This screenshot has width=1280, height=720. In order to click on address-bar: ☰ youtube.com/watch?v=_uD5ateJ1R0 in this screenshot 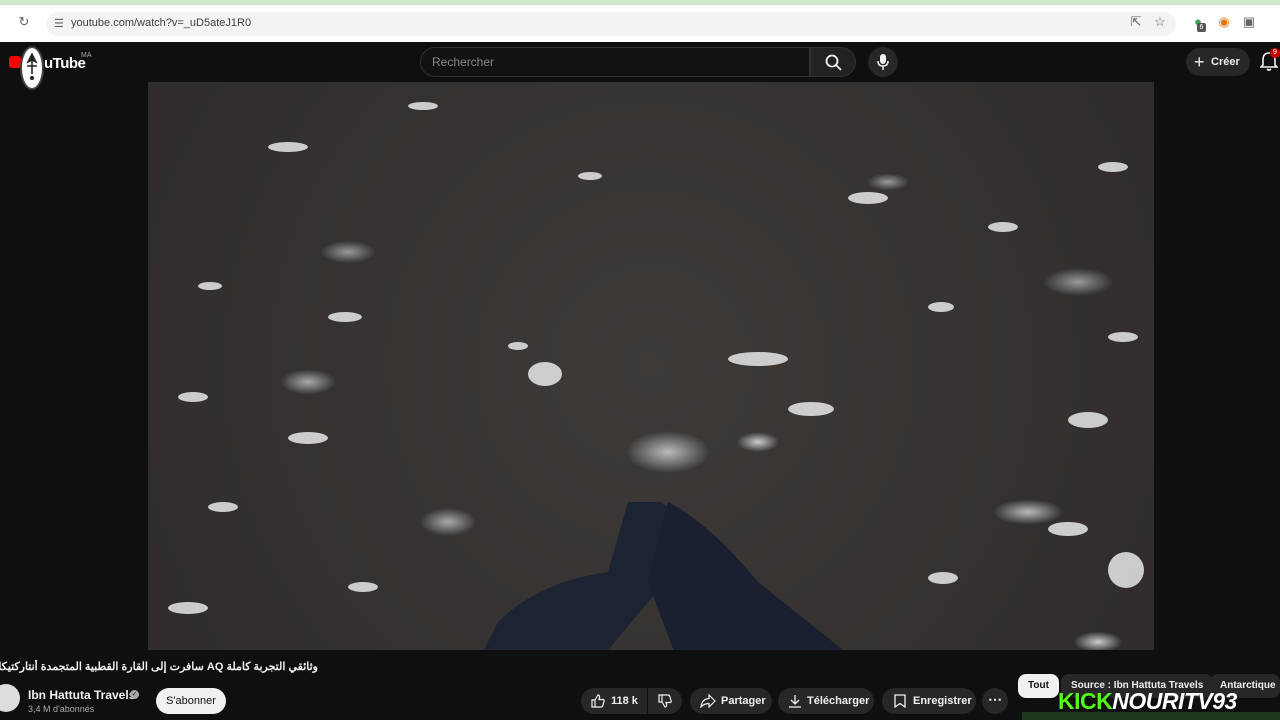, I will do `click(611, 24)`.